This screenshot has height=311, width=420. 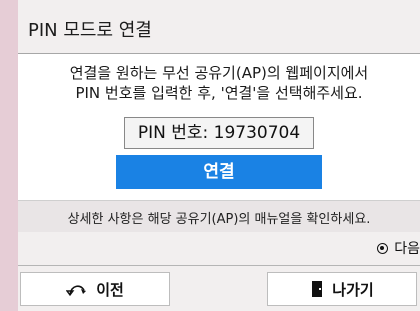 I want to click on door-icon, so click(x=317, y=289).